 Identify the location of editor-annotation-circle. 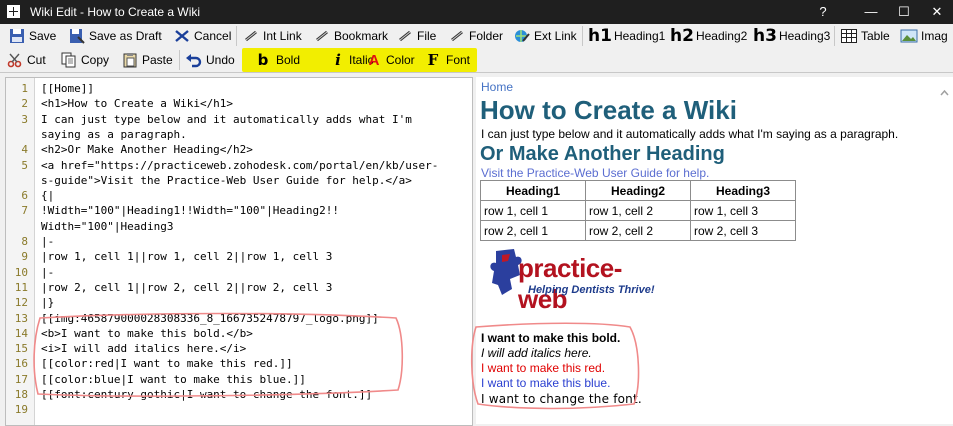
(218, 354).